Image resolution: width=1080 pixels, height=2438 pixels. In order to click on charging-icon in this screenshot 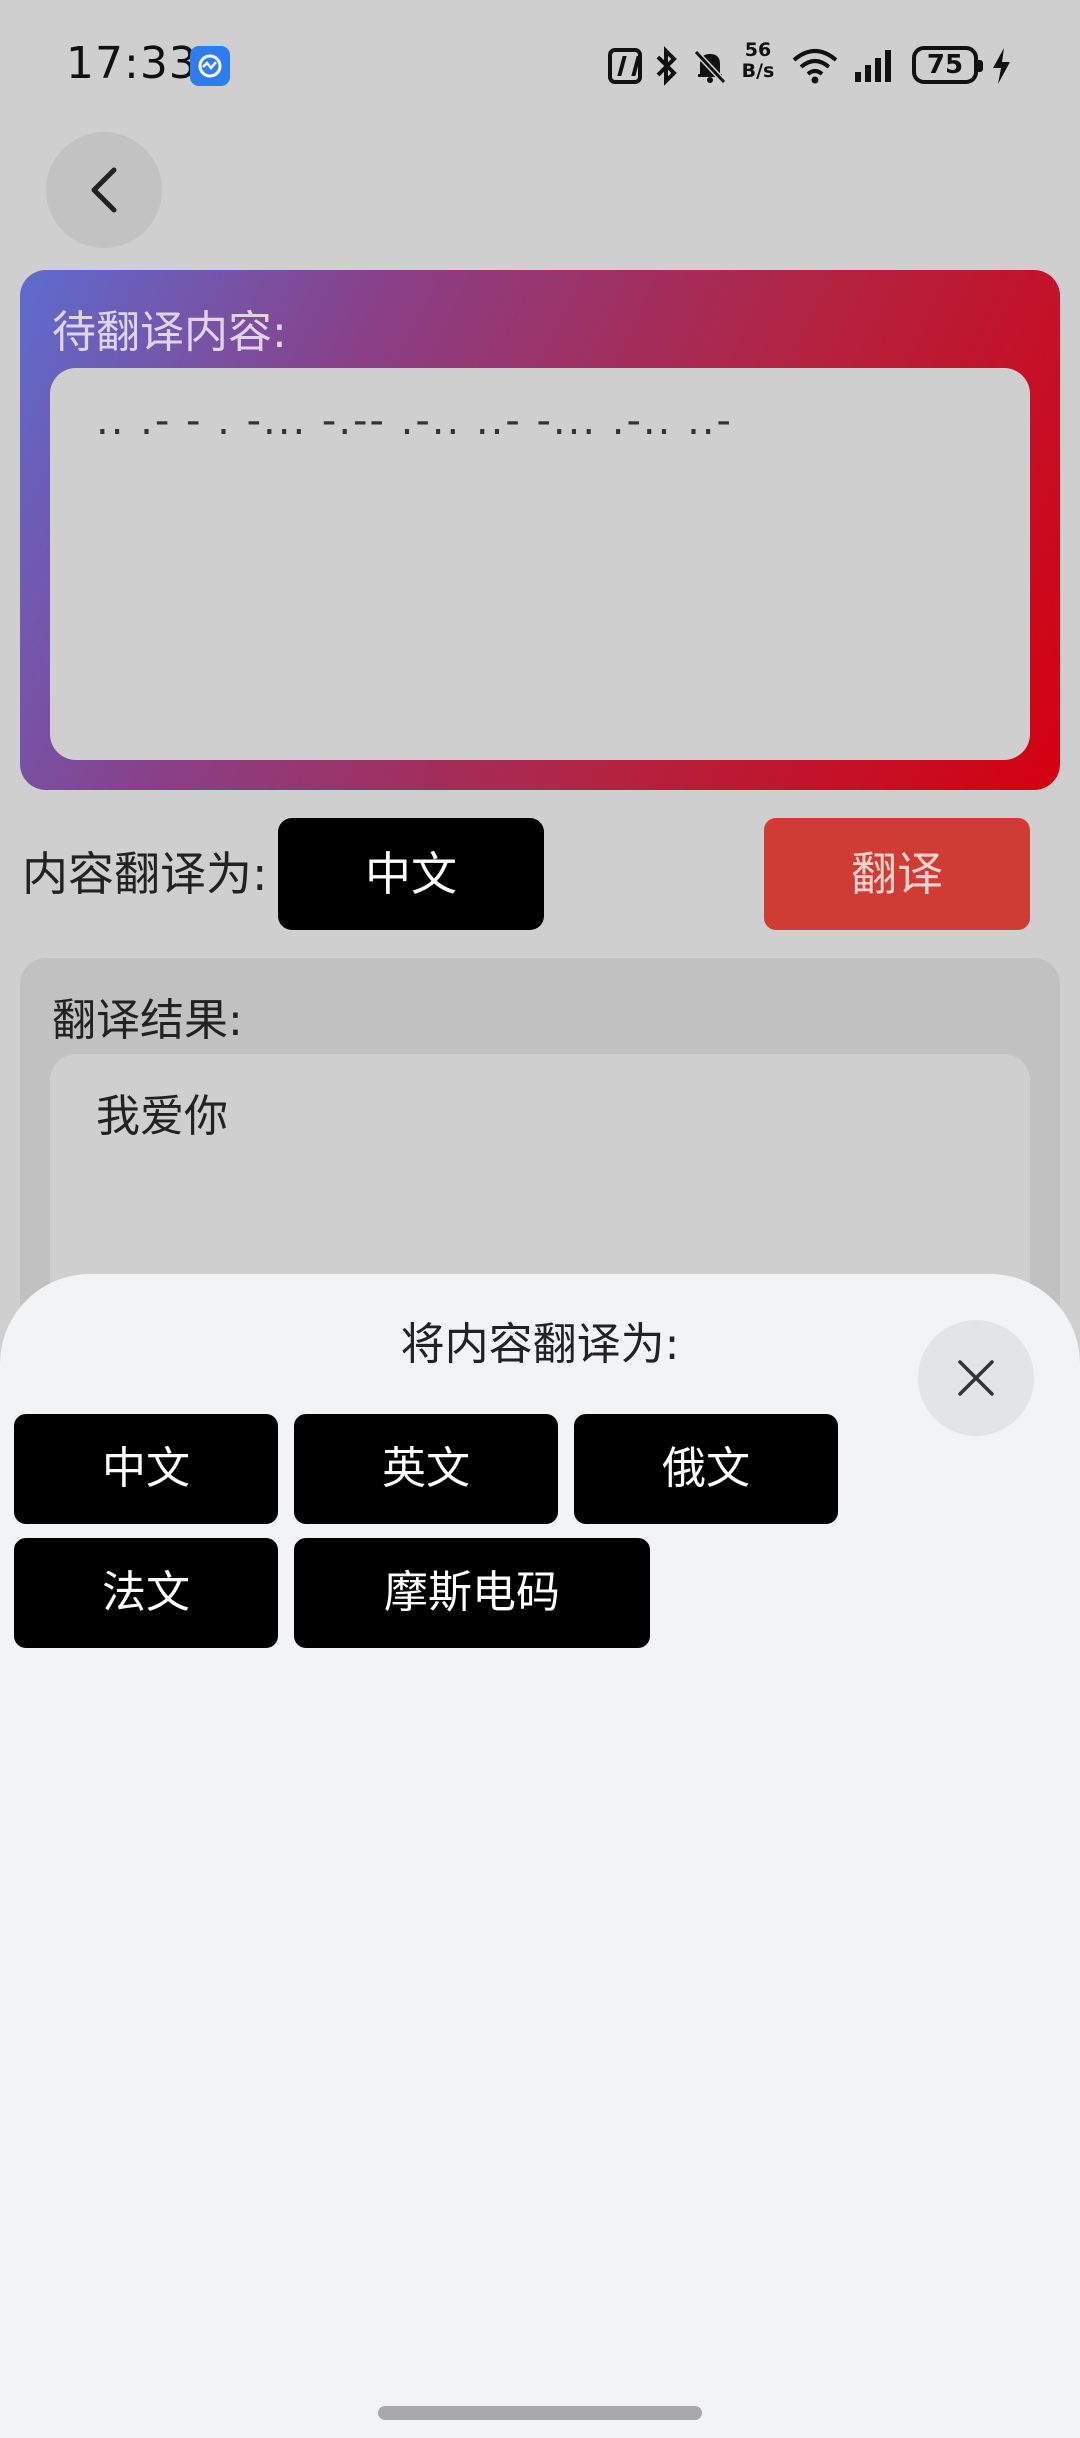, I will do `click(1001, 71)`.